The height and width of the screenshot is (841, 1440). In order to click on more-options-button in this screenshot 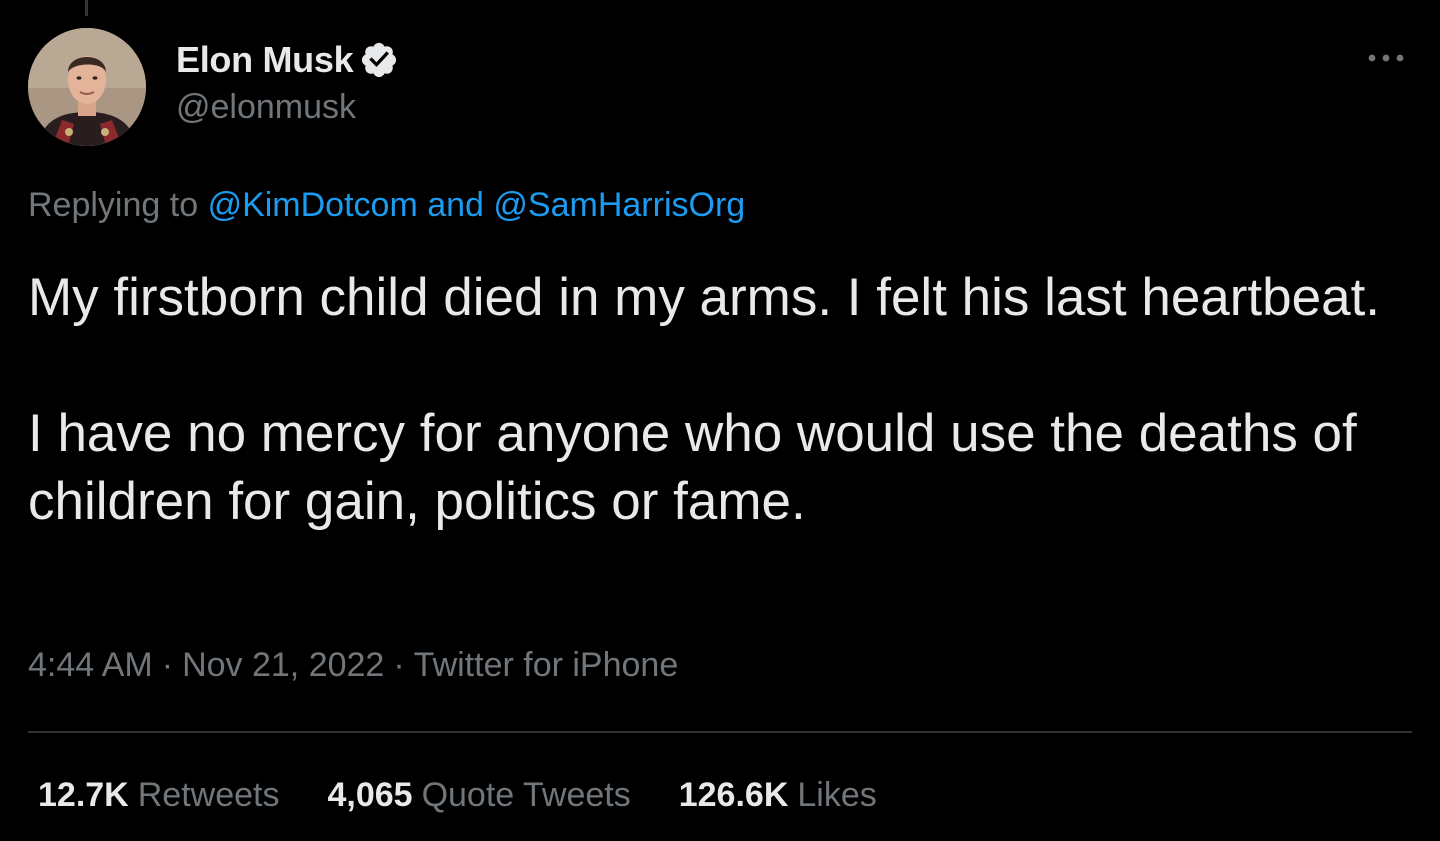, I will do `click(1386, 58)`.